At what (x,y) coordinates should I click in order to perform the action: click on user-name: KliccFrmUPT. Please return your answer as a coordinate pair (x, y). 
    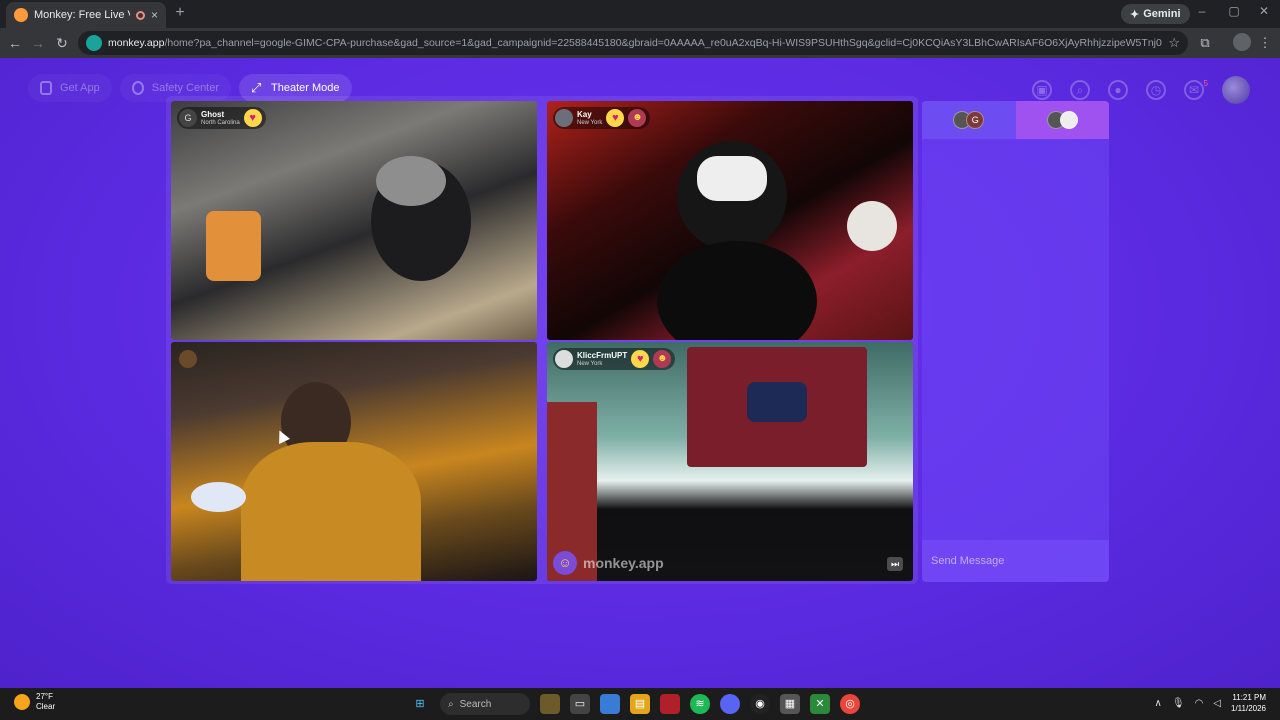
    Looking at the image, I should click on (602, 355).